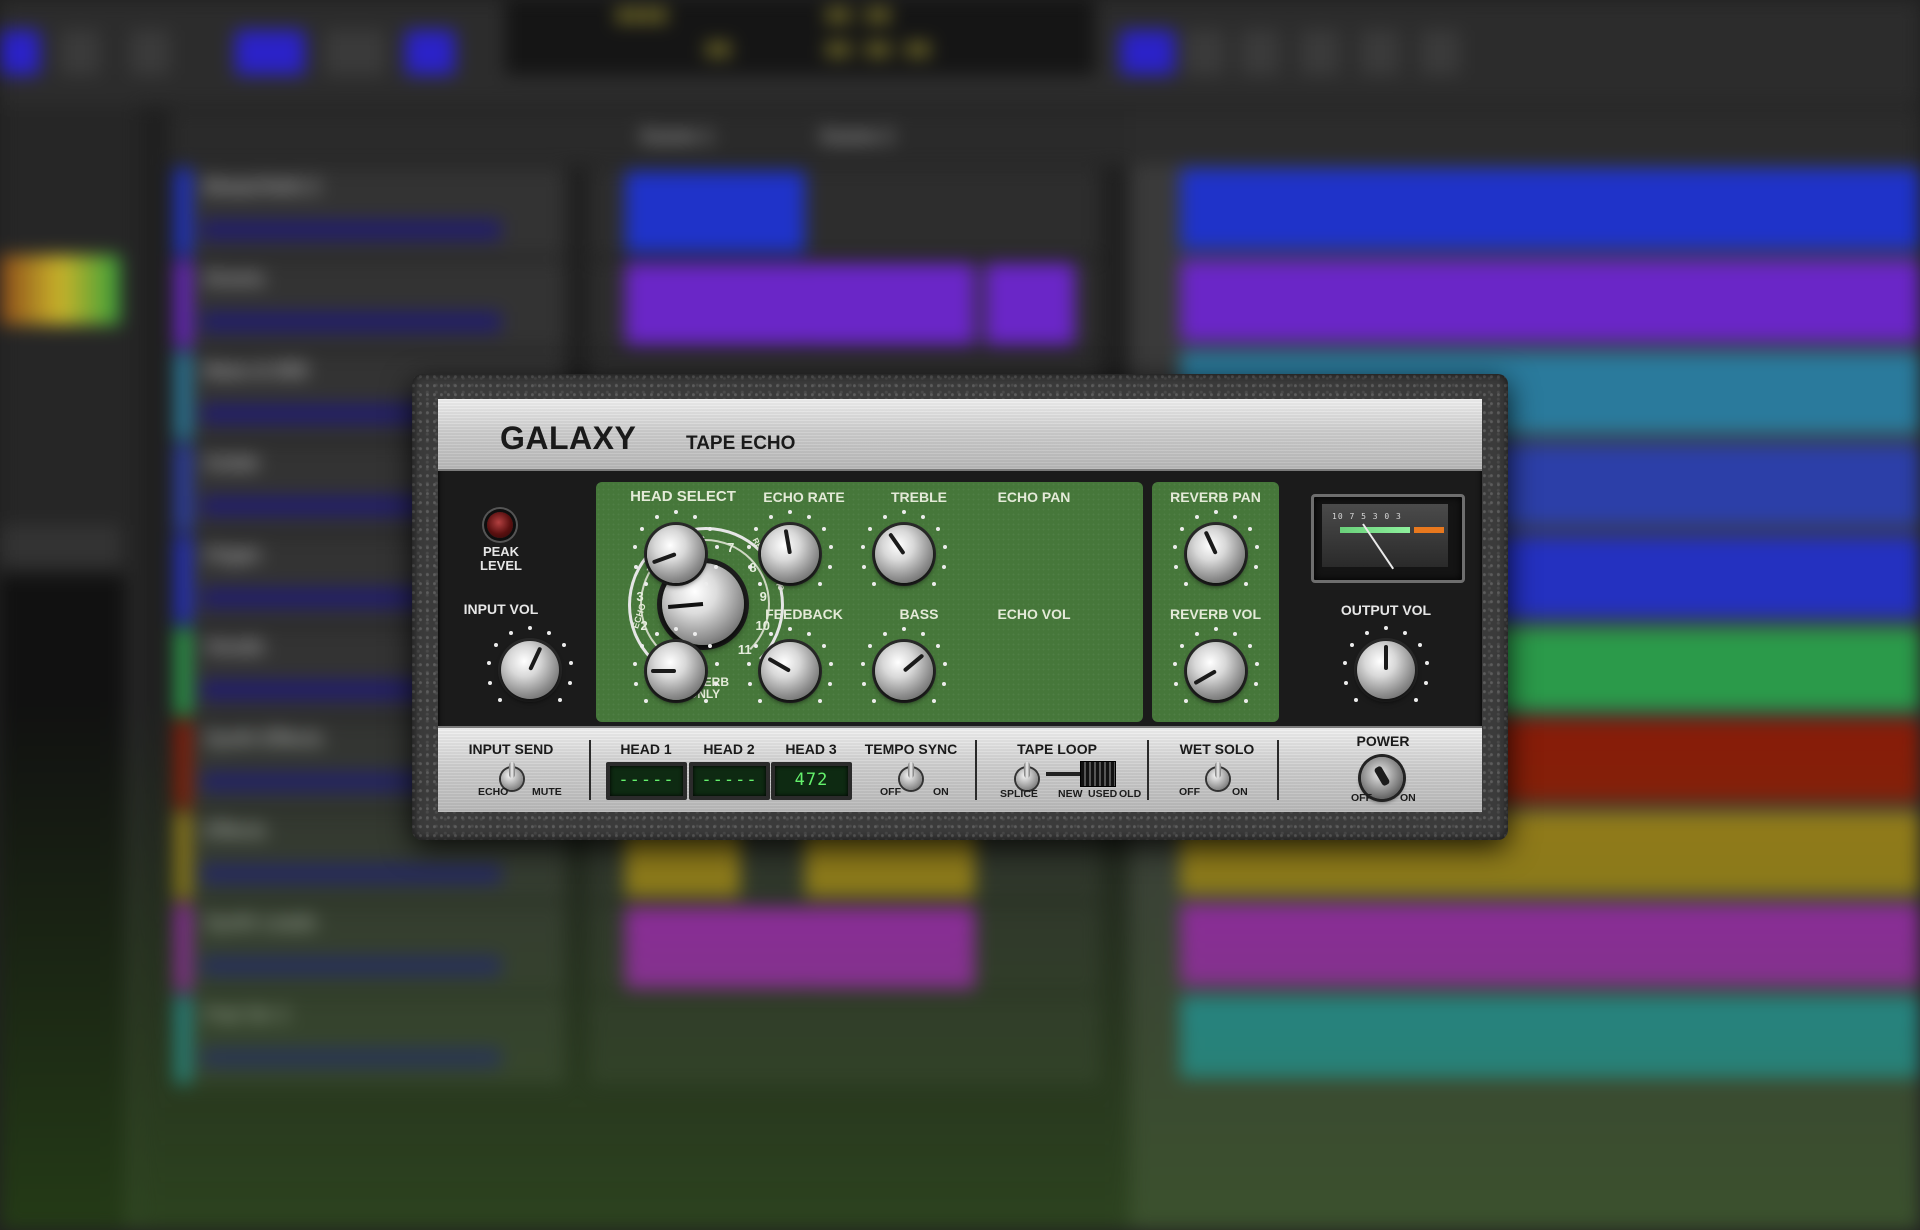  I want to click on bass-knob, so click(790, 671).